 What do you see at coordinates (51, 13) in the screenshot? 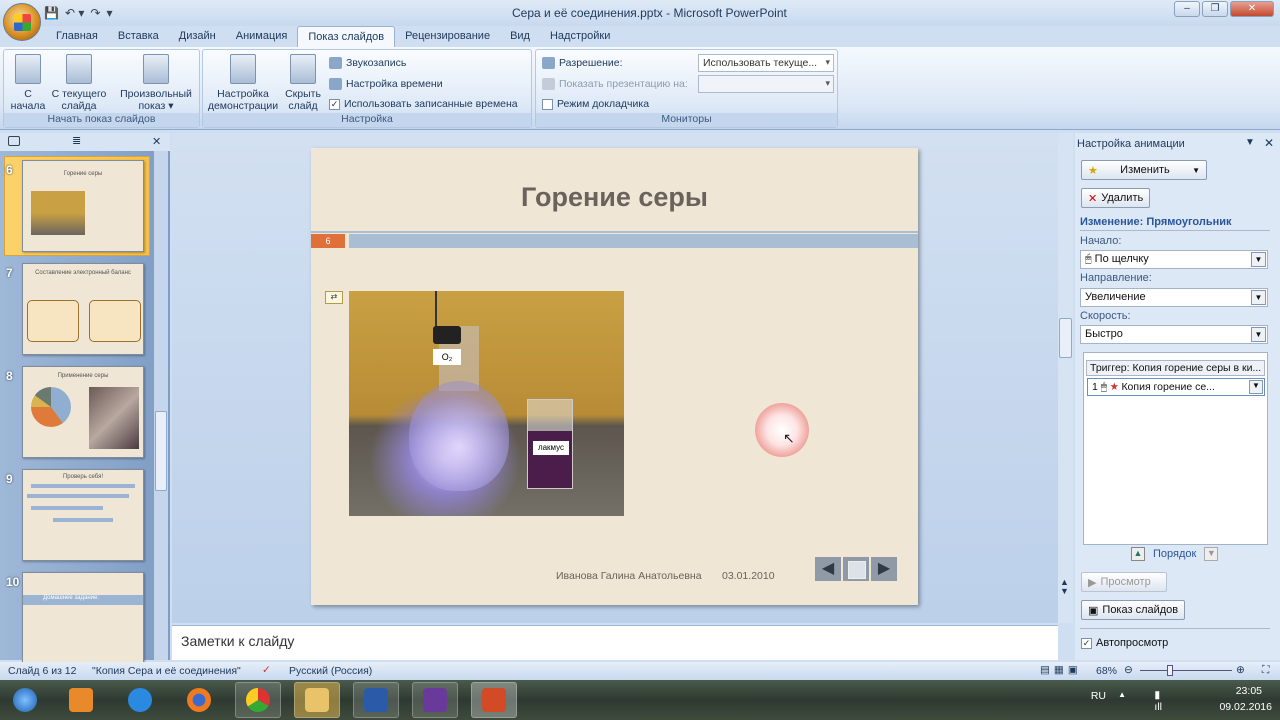
I see `save-icon: 💾` at bounding box center [51, 13].